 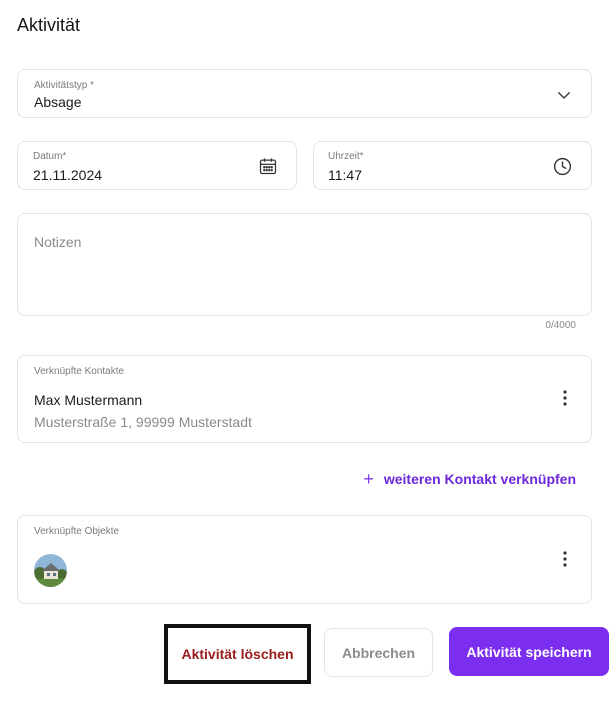 I want to click on notes-placeholder: Notizen, so click(x=58, y=242).